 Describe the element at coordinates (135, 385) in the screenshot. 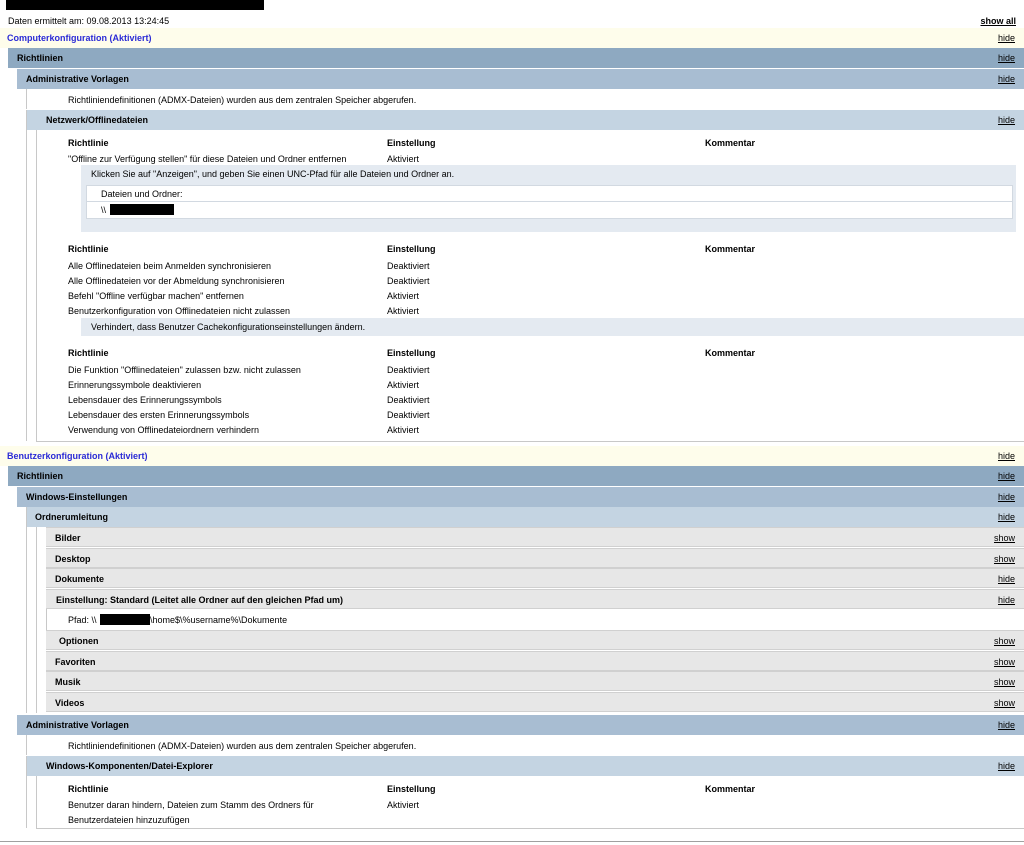

I see `policy-name: Erinnerungssymbole deaktivieren` at that location.